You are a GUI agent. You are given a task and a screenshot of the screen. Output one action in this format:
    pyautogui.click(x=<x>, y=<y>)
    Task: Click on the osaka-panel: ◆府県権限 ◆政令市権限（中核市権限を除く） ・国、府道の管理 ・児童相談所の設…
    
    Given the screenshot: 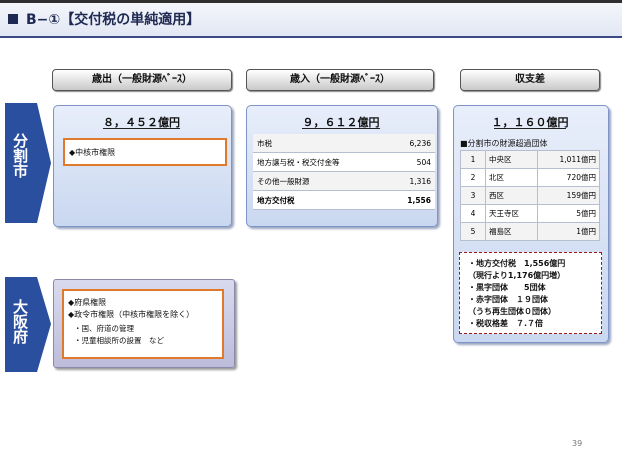 What is the action you would take?
    pyautogui.click(x=144, y=323)
    